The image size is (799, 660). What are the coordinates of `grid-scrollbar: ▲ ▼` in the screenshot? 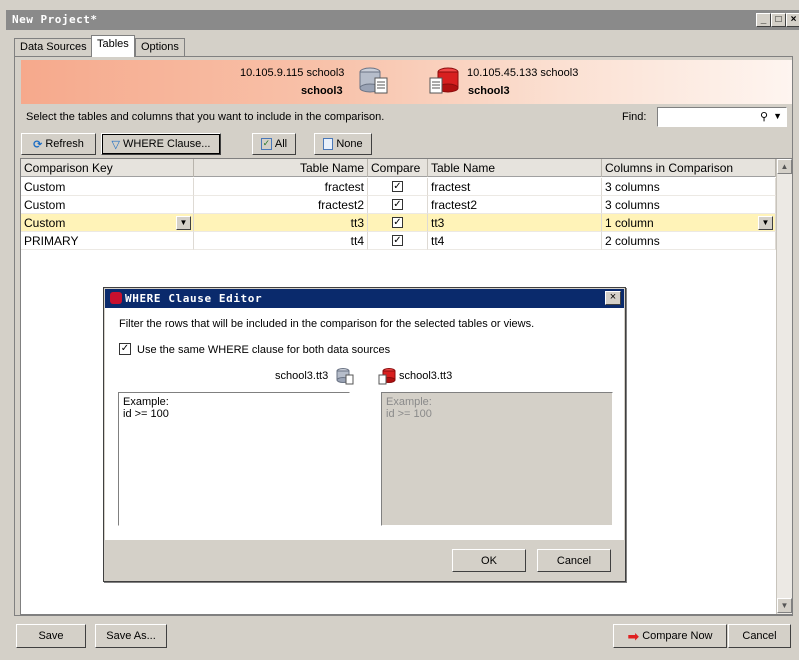 It's located at (784, 386).